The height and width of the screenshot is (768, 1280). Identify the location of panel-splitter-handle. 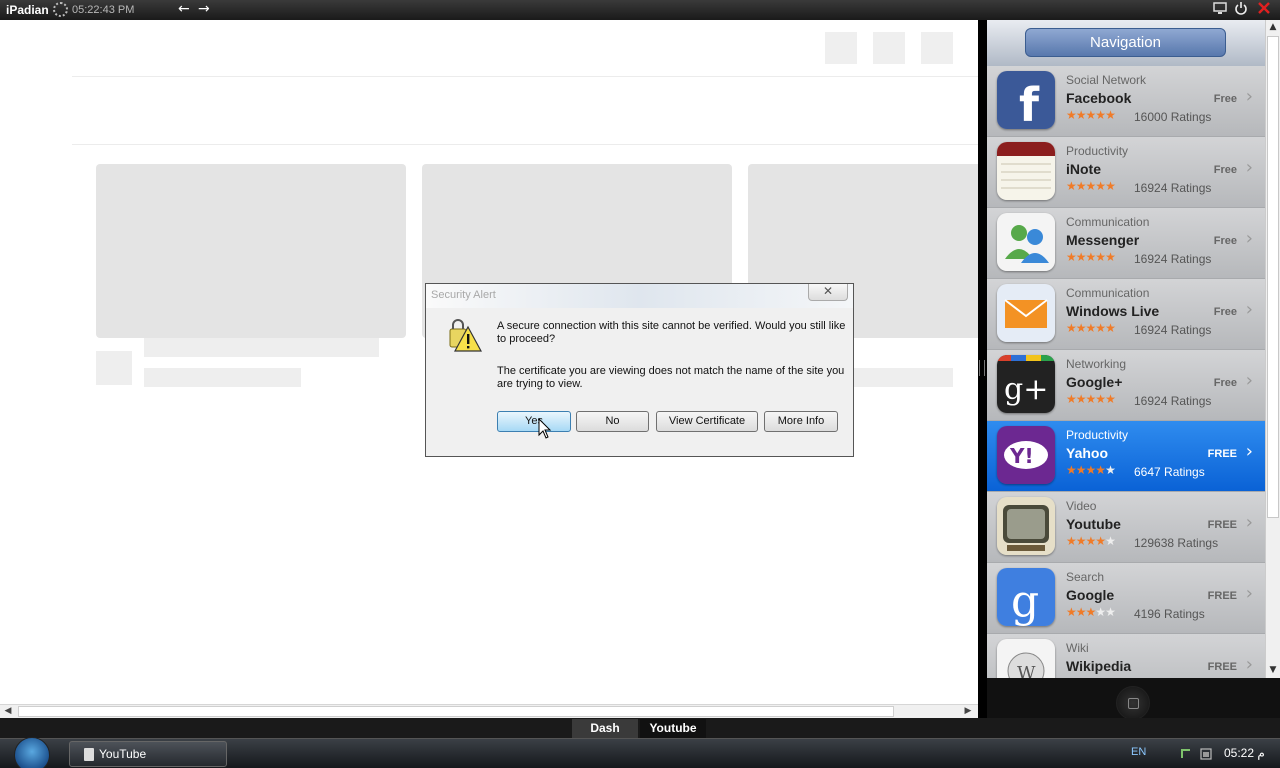
(982, 368).